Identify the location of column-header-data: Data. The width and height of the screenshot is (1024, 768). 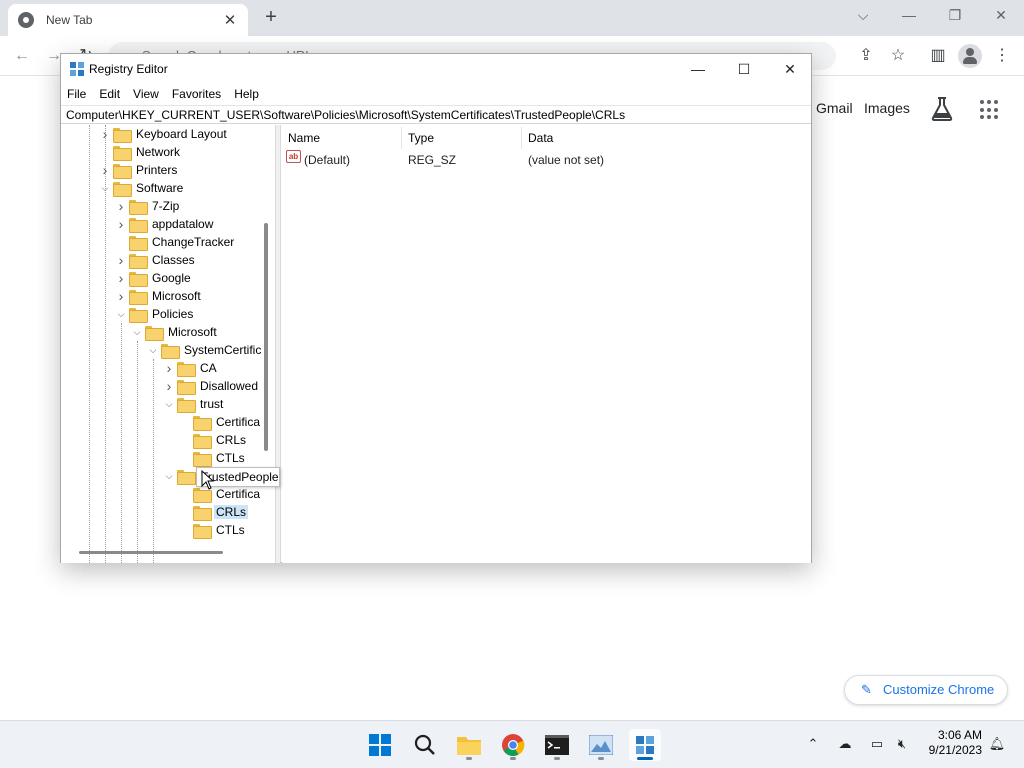
(597, 138).